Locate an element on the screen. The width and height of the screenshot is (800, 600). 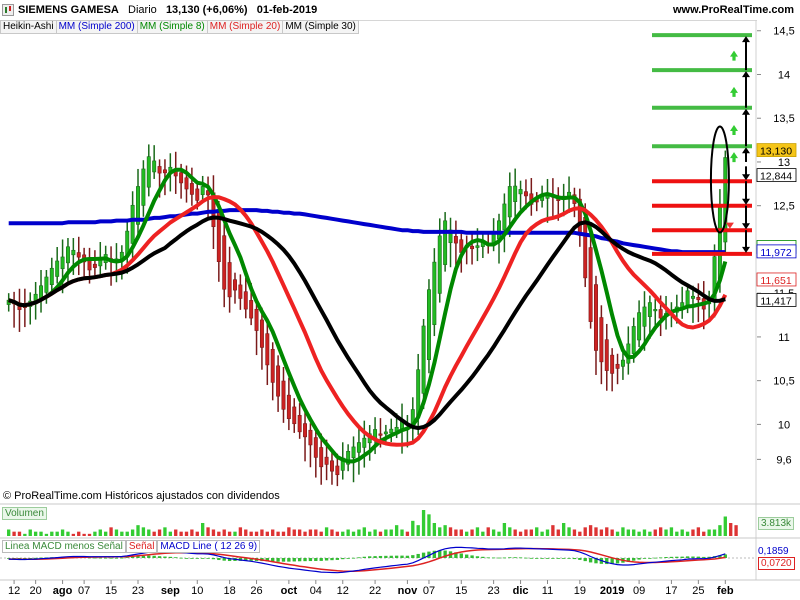
x-tick-label: 22 is located at coordinates (375, 591).